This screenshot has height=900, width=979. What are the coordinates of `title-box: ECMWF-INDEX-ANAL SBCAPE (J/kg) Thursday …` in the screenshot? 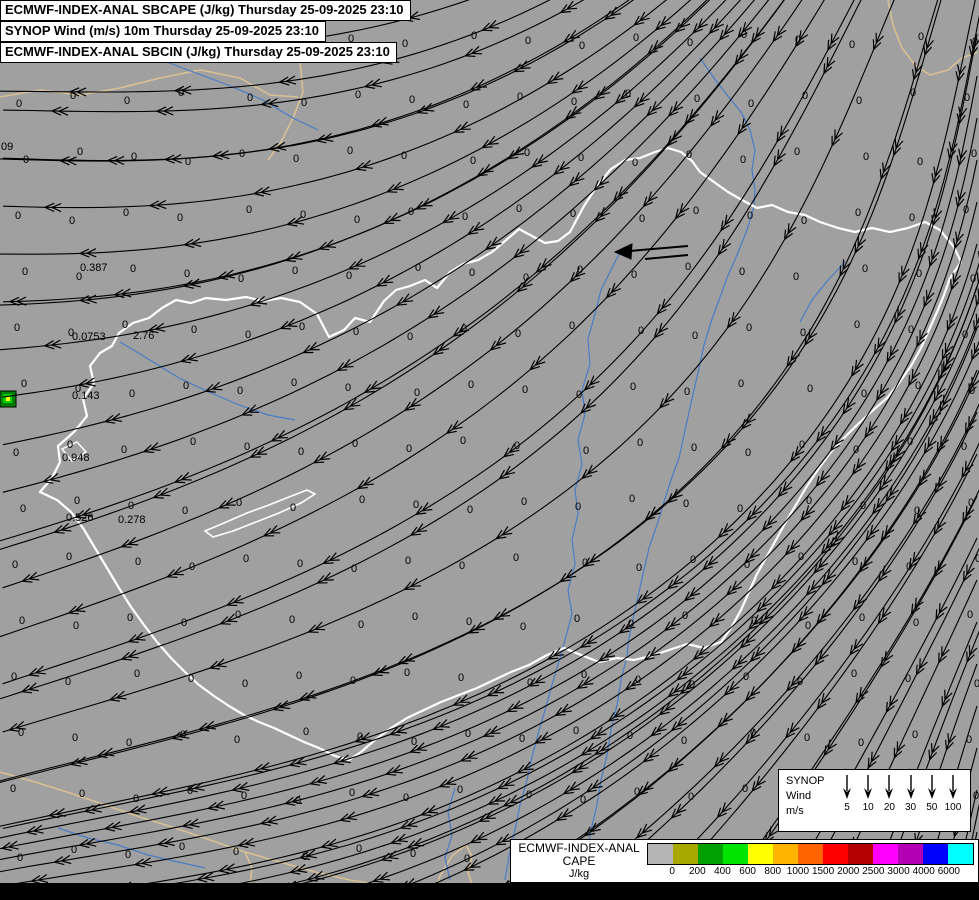 It's located at (205, 31).